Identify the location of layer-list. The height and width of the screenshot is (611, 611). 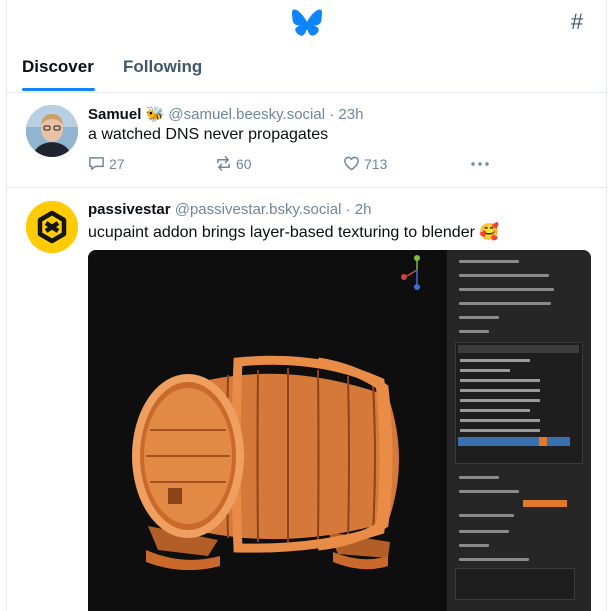
(519, 403).